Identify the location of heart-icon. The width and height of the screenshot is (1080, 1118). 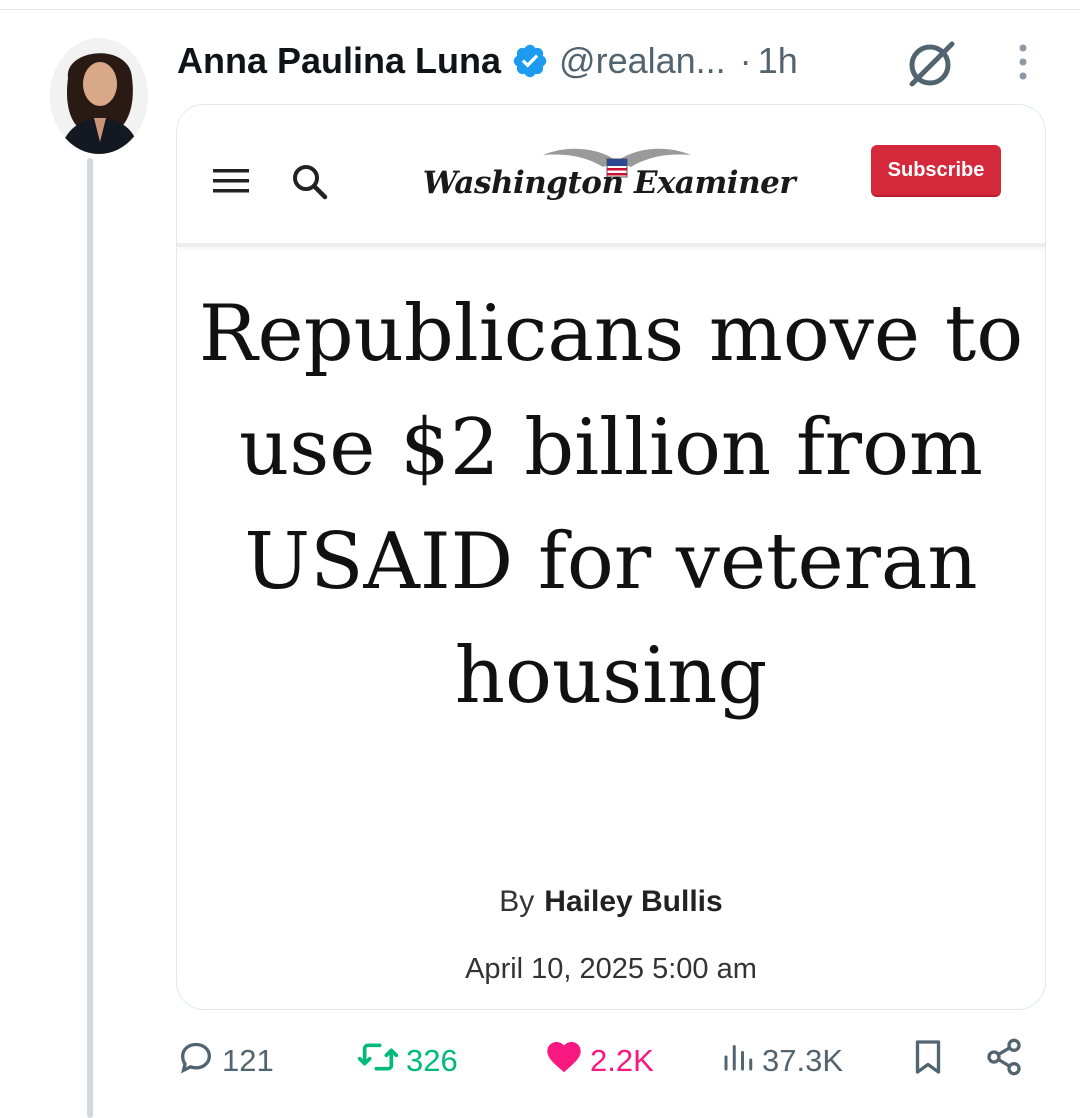
(567, 1061).